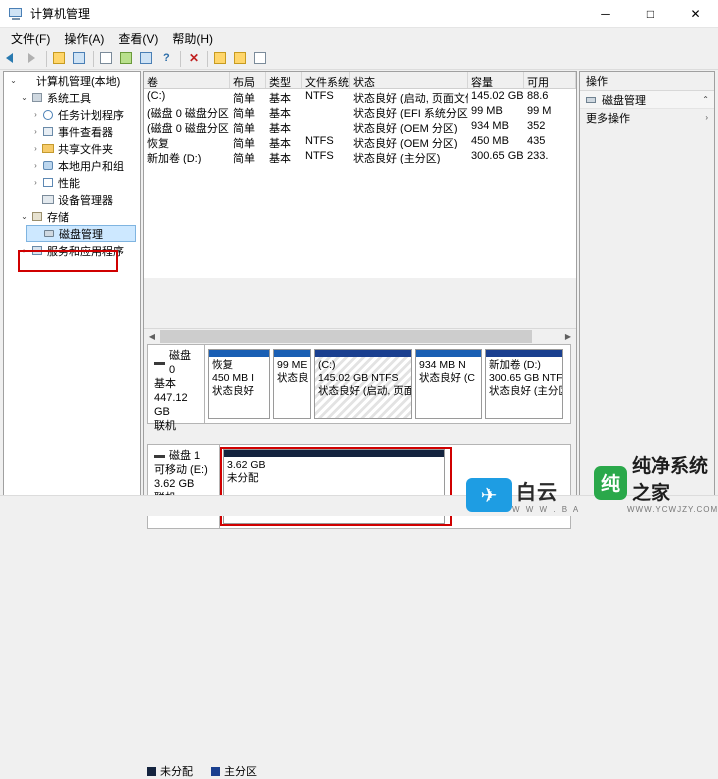  Describe the element at coordinates (591, 100) in the screenshot. I see `disk-management-icon` at that location.